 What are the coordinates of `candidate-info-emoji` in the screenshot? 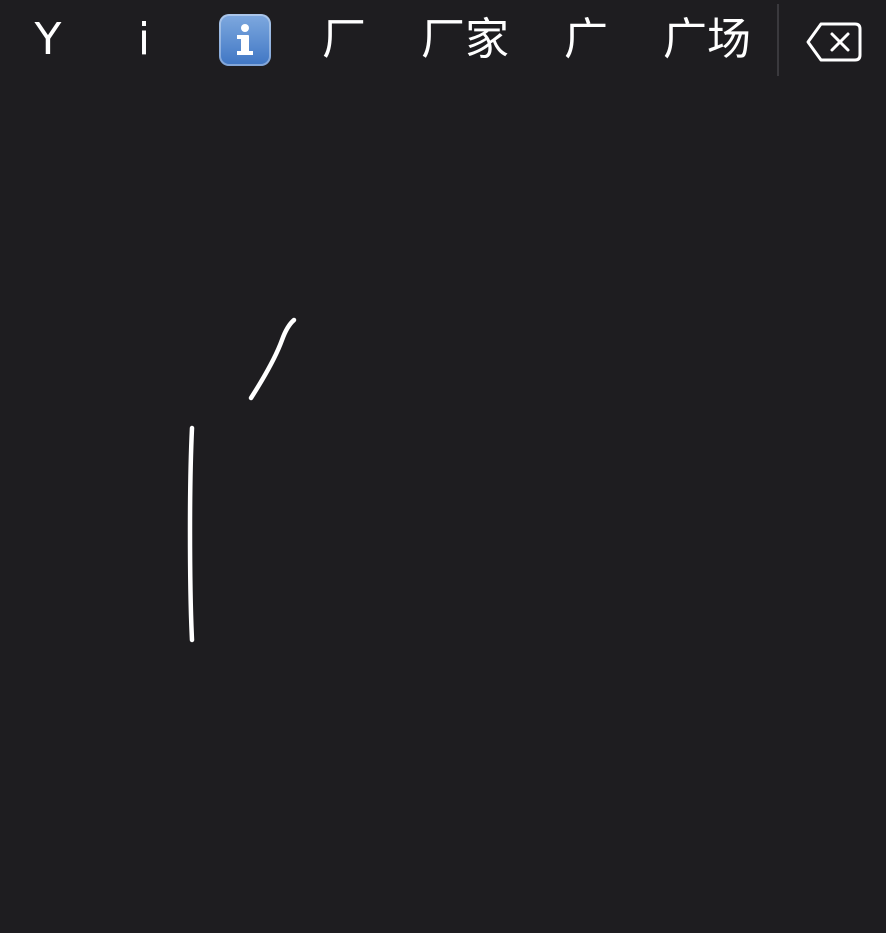 It's located at (245, 40).